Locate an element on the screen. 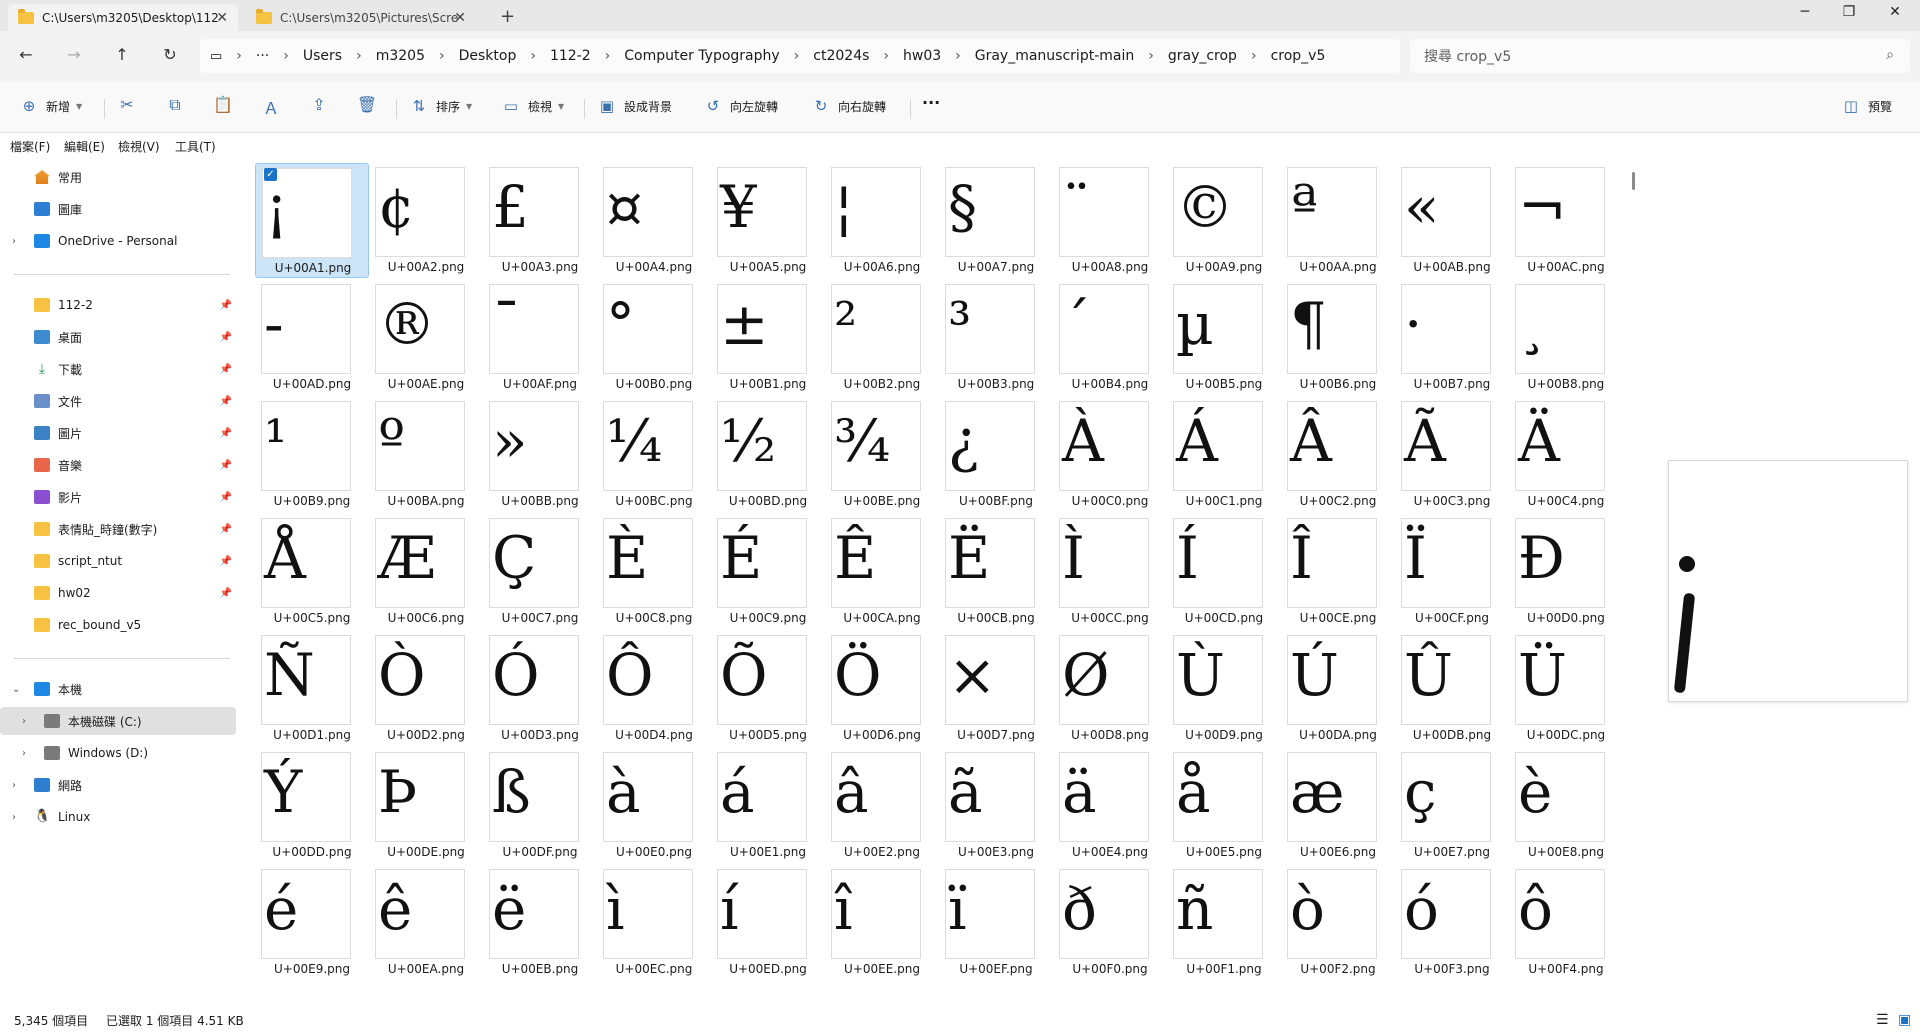  file-item: Ï U+00CF.png is located at coordinates (1452, 571).